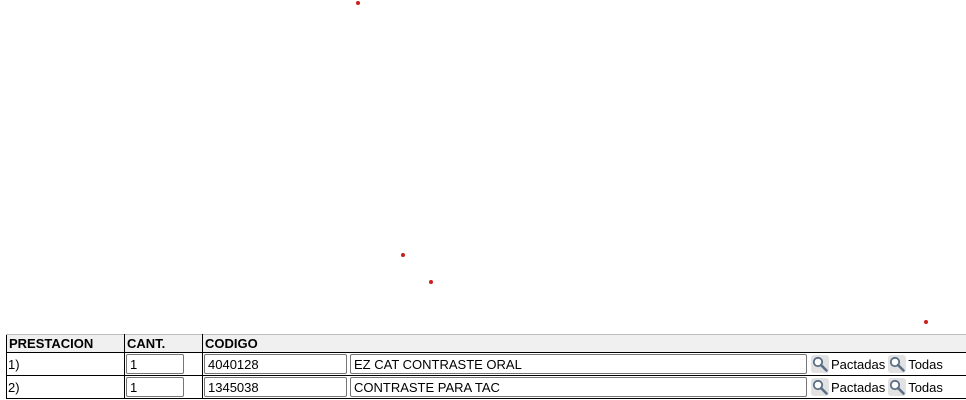  Describe the element at coordinates (65, 343) in the screenshot. I see `header-prestacion: PRESTACION` at that location.